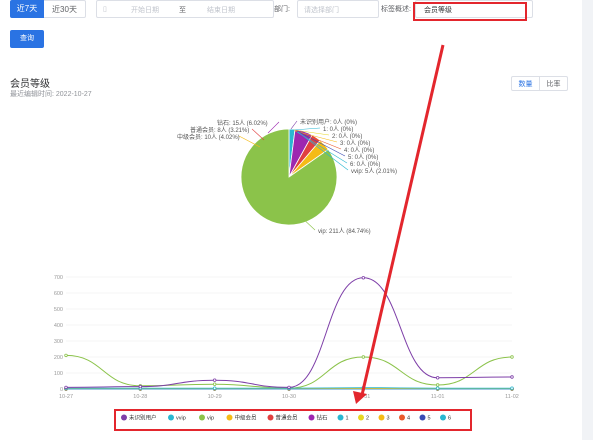 This screenshot has height=440, width=593. I want to click on pie-label: 4: 0人 (0%), so click(359, 150).